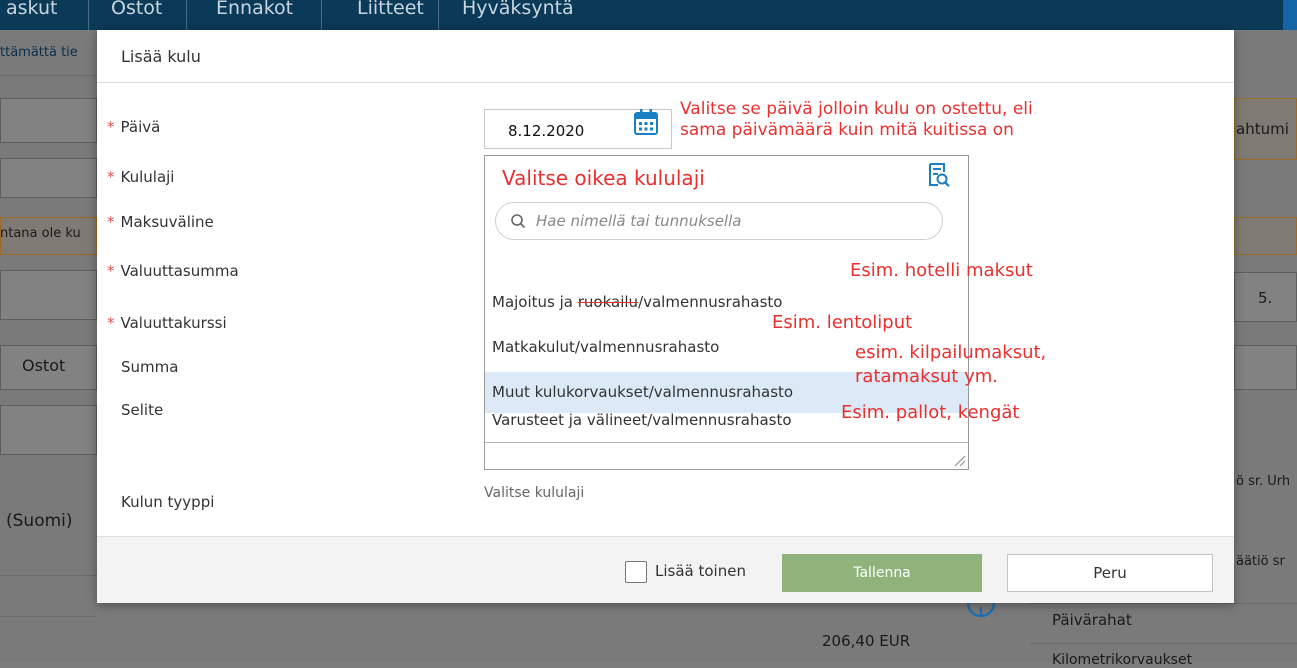  Describe the element at coordinates (951, 364) in the screenshot. I see `annotation-option-3: esim. kilpailumaksut, ratamaksut ym.` at that location.